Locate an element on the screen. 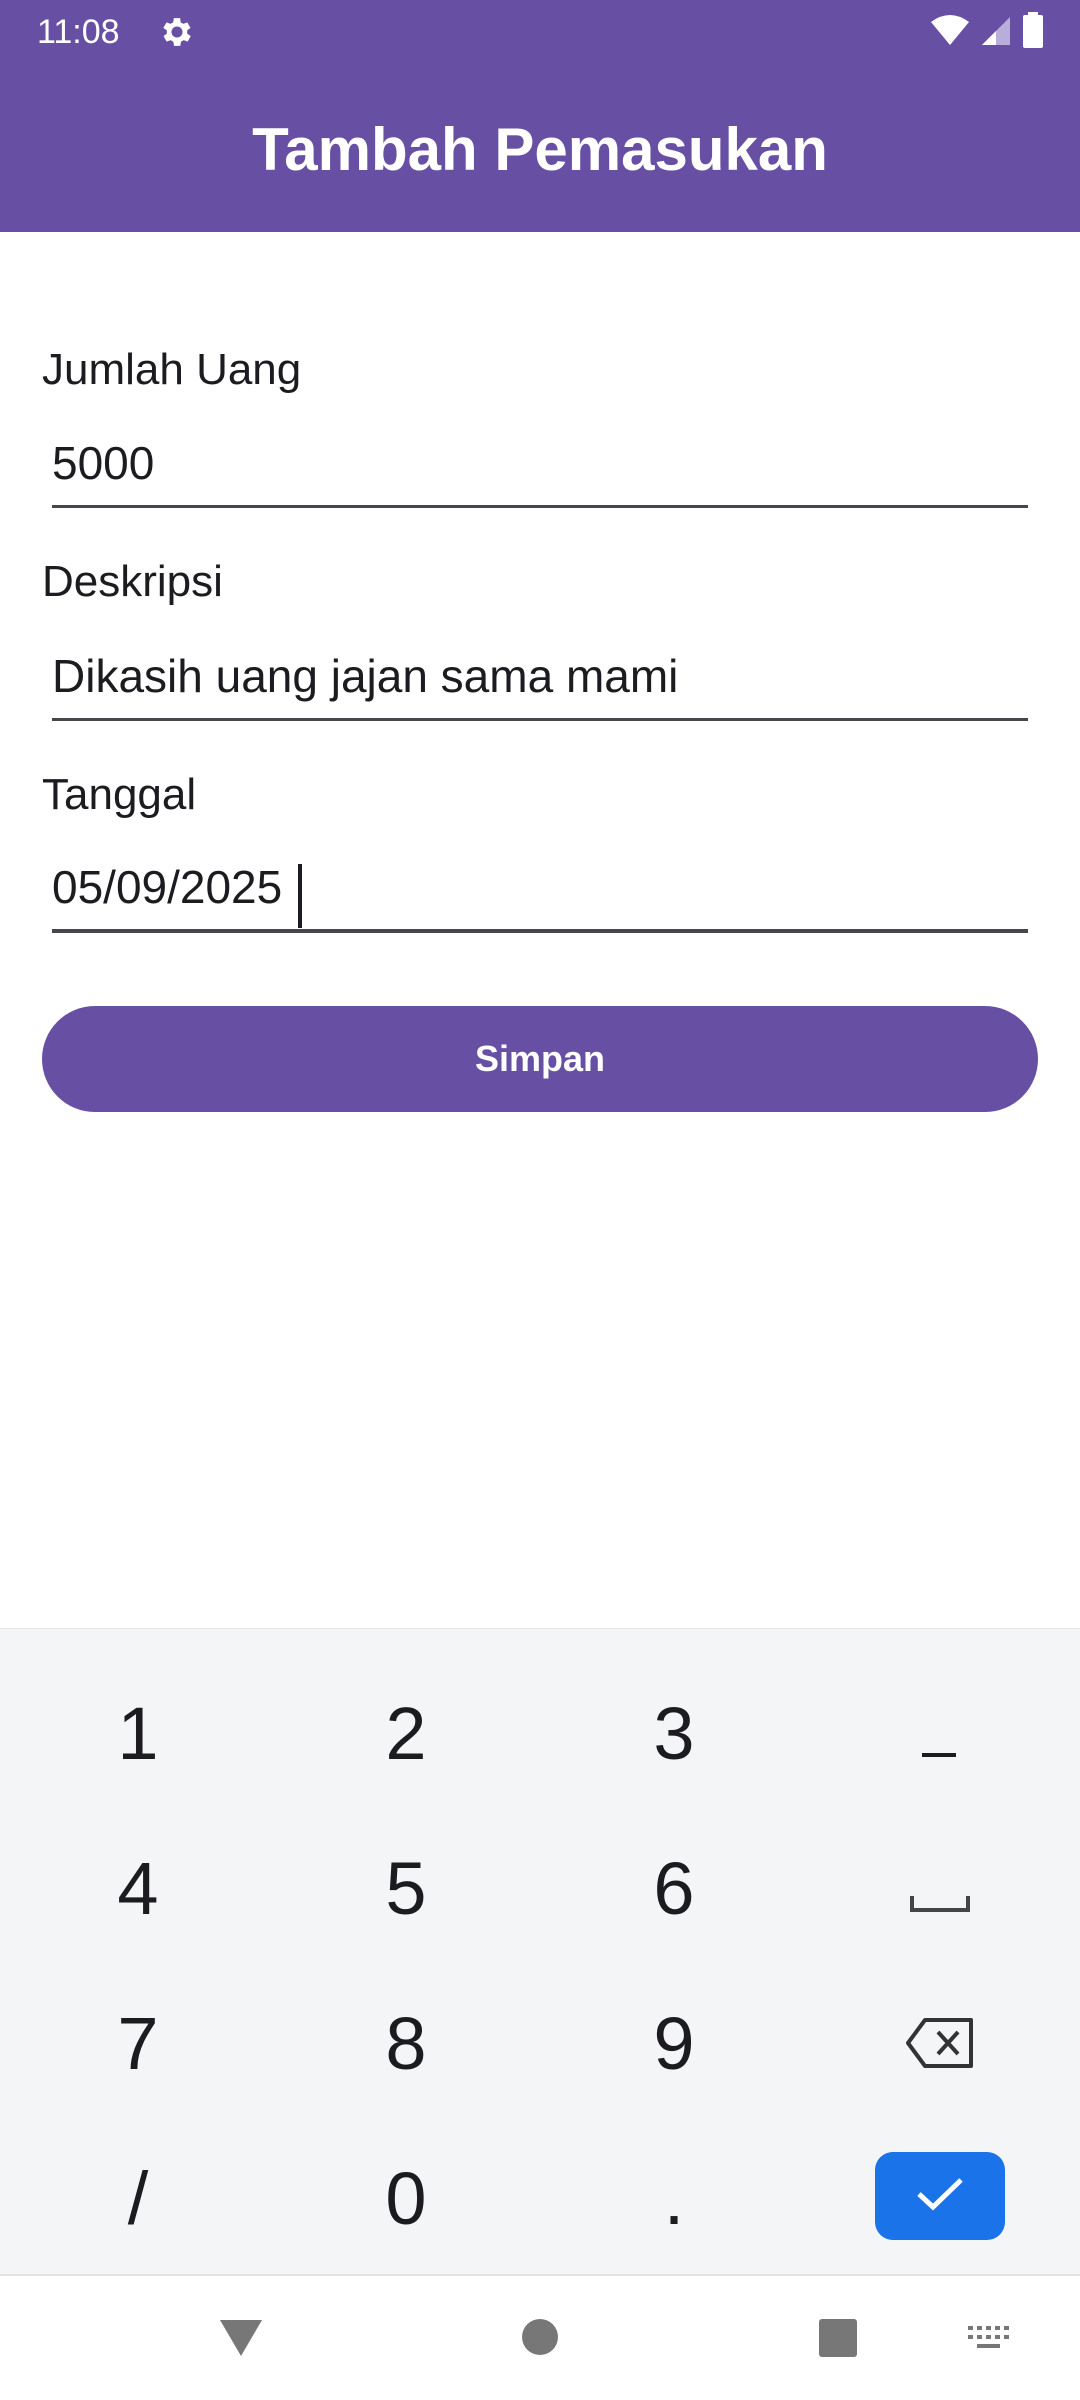 The height and width of the screenshot is (2400, 1080). key-slash: / is located at coordinates (138, 2198).